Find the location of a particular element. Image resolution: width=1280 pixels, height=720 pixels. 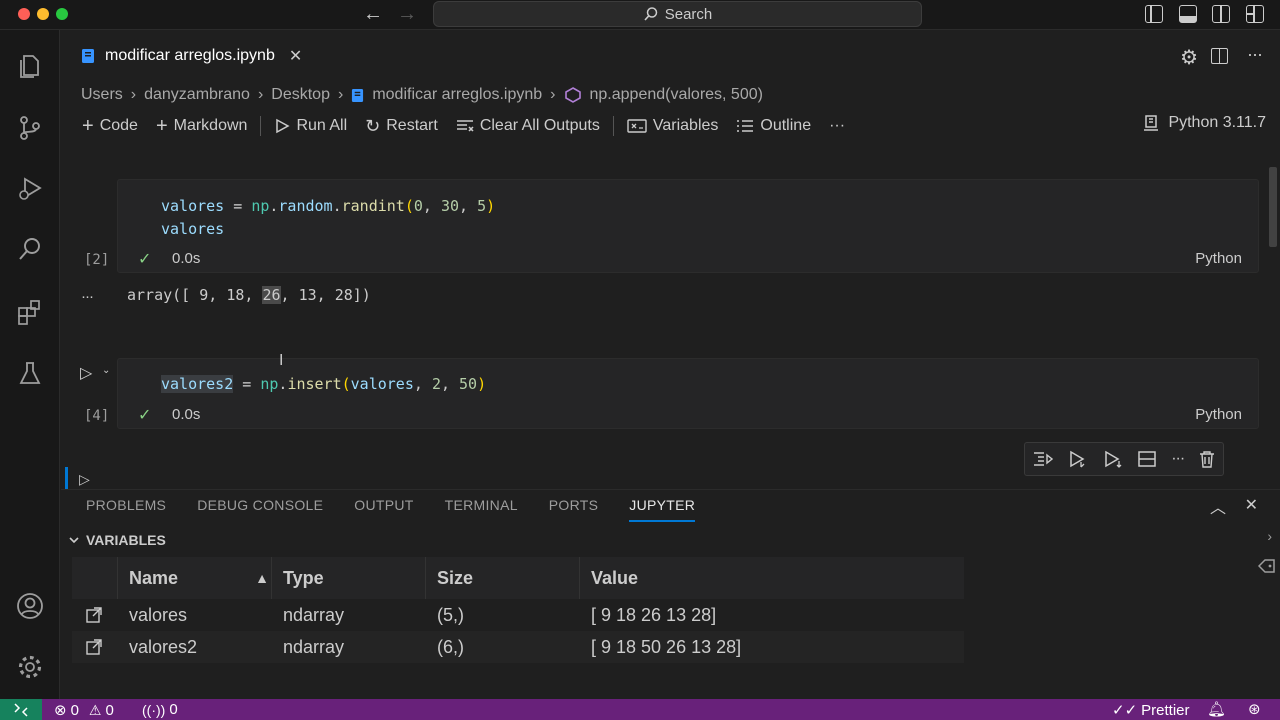

cell-source: valores2 = np.insert(valores, 2, 50) is located at coordinates (323, 384).